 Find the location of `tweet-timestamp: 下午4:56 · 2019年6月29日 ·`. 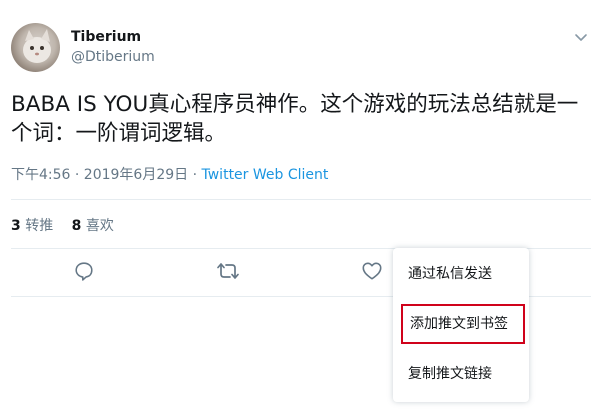

tweet-timestamp: 下午4:56 · 2019年6月29日 · is located at coordinates (106, 175).